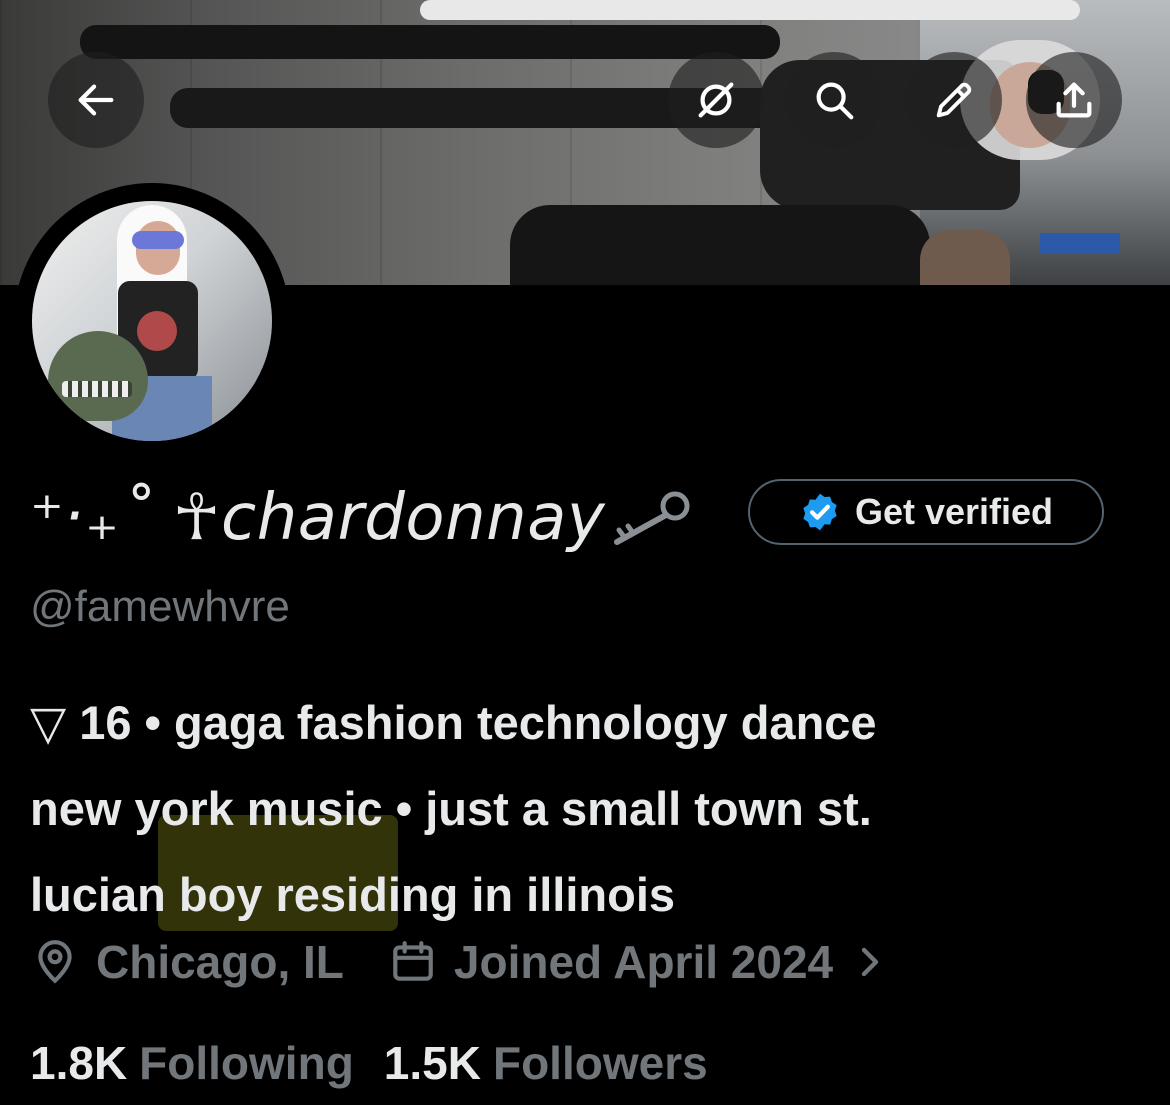 This screenshot has height=1105, width=1170. I want to click on banner-leg, so click(430, 42).